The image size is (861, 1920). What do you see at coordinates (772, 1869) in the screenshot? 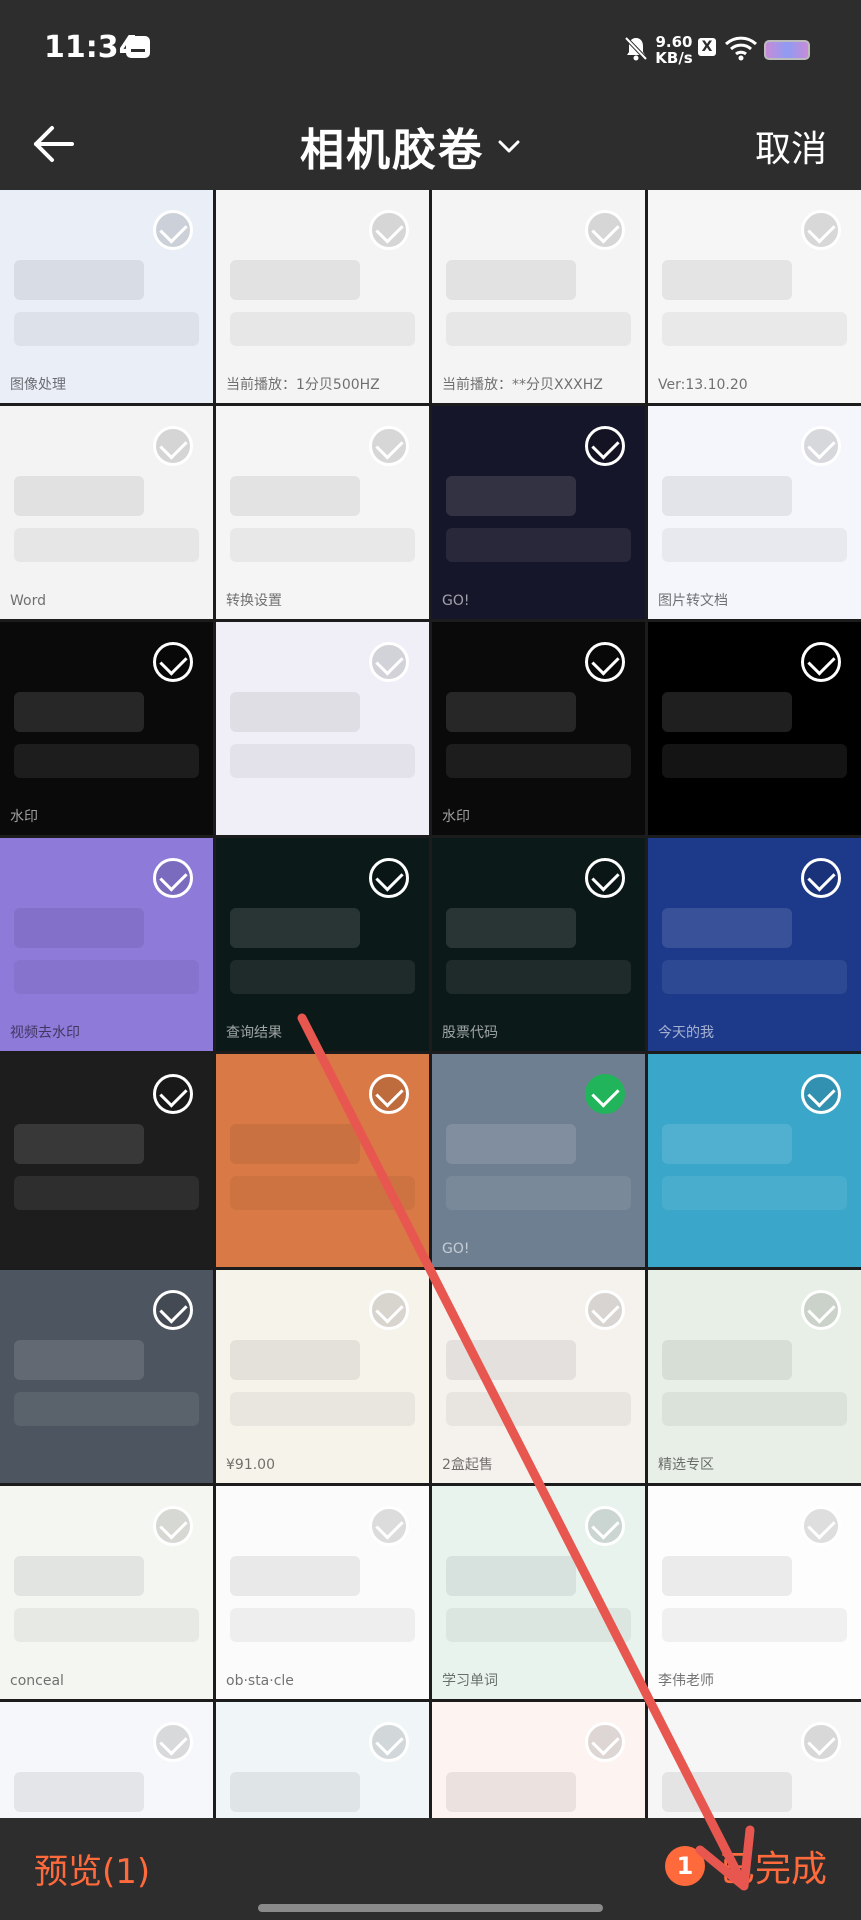
I see `done-label: 已完成` at bounding box center [772, 1869].